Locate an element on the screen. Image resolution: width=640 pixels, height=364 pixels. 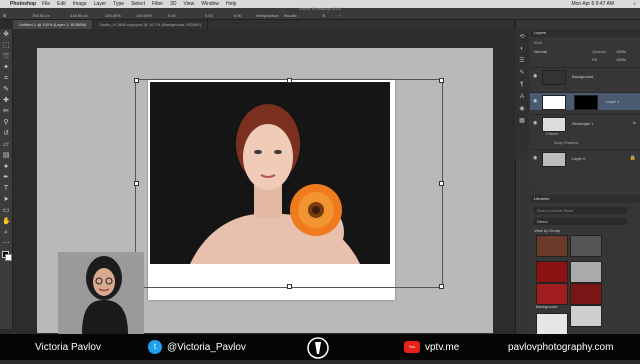
tab-untitled: Untitled-1 @ 100% (Layer 1, RGB/8#) is located at coordinates (53, 24).